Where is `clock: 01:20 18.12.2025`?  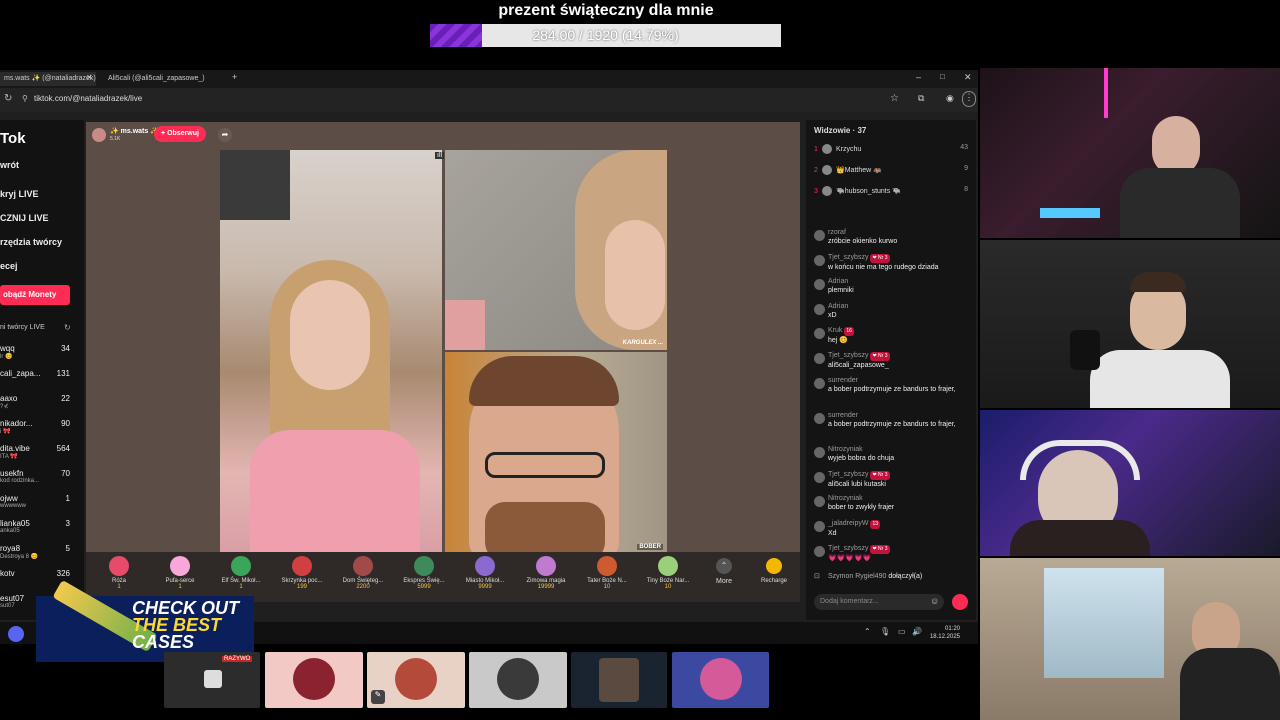 clock: 01:20 18.12.2025 is located at coordinates (943, 633).